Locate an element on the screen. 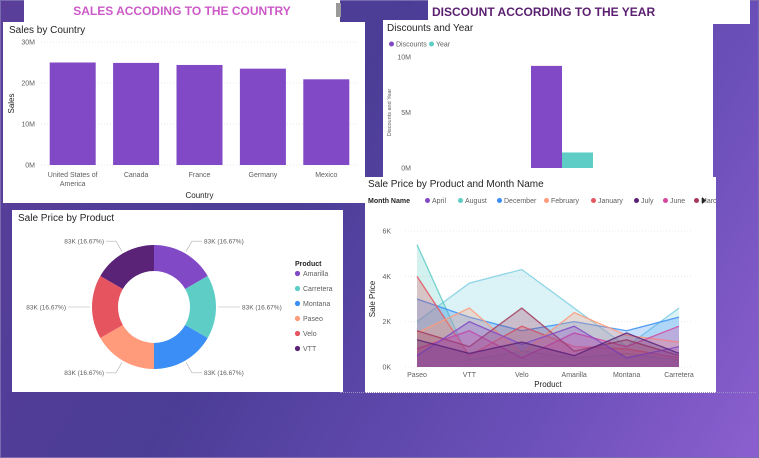  legend-label: Velo is located at coordinates (310, 334).